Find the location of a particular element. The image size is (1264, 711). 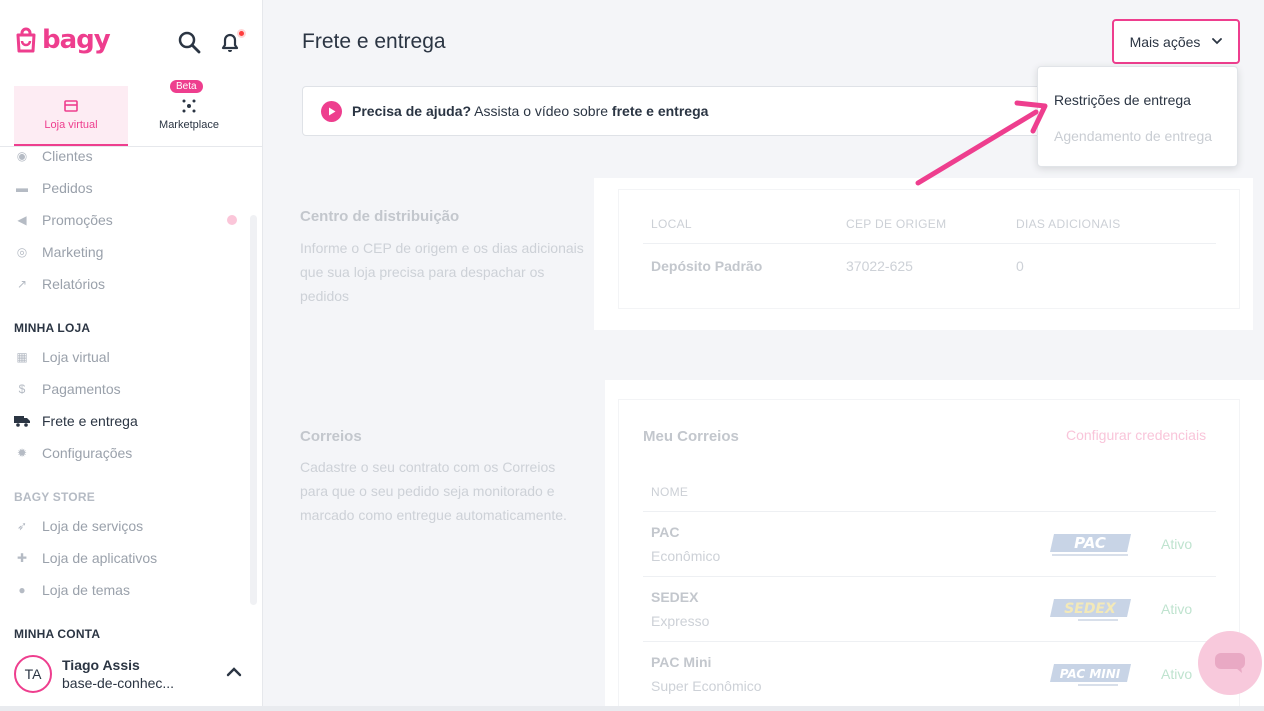

user-name: Tiago Assis is located at coordinates (101, 665).